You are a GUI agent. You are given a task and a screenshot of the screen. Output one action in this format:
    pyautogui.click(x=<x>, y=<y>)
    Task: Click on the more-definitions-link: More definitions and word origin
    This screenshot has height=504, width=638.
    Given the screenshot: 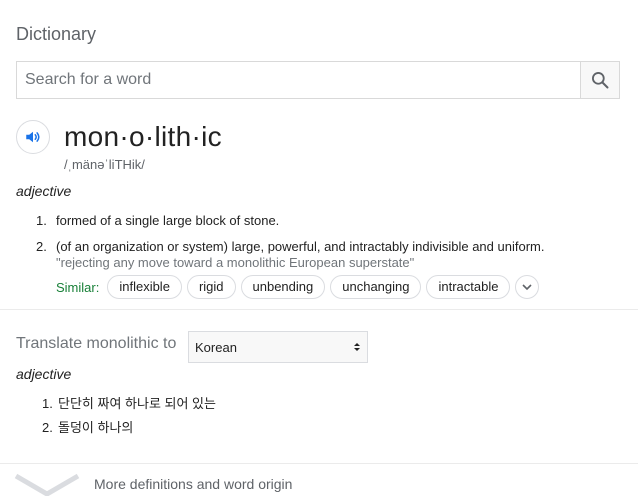 What is the action you would take?
    pyautogui.click(x=319, y=484)
    